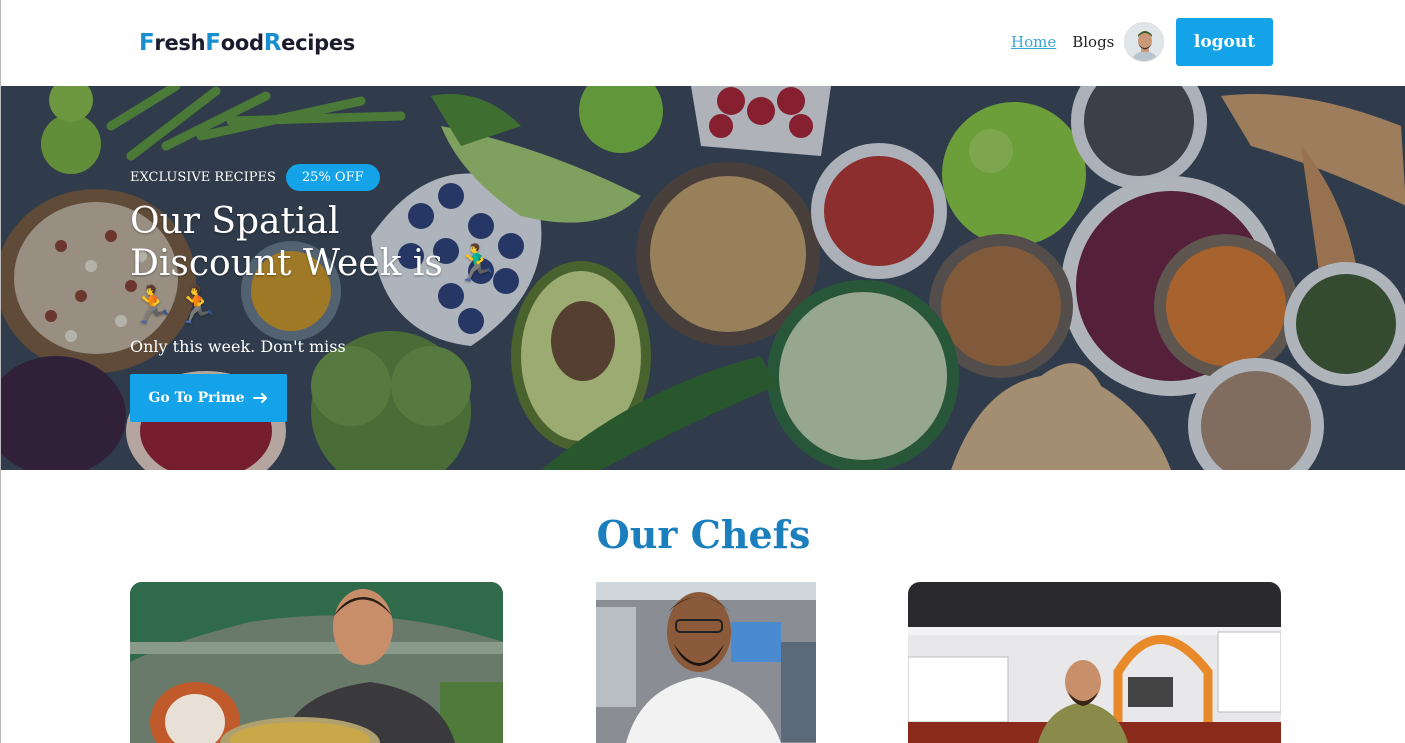 The image size is (1405, 743). Describe the element at coordinates (203, 177) in the screenshot. I see `exclusive-recipes-label: EXCLUSIVE RECIPES` at that location.